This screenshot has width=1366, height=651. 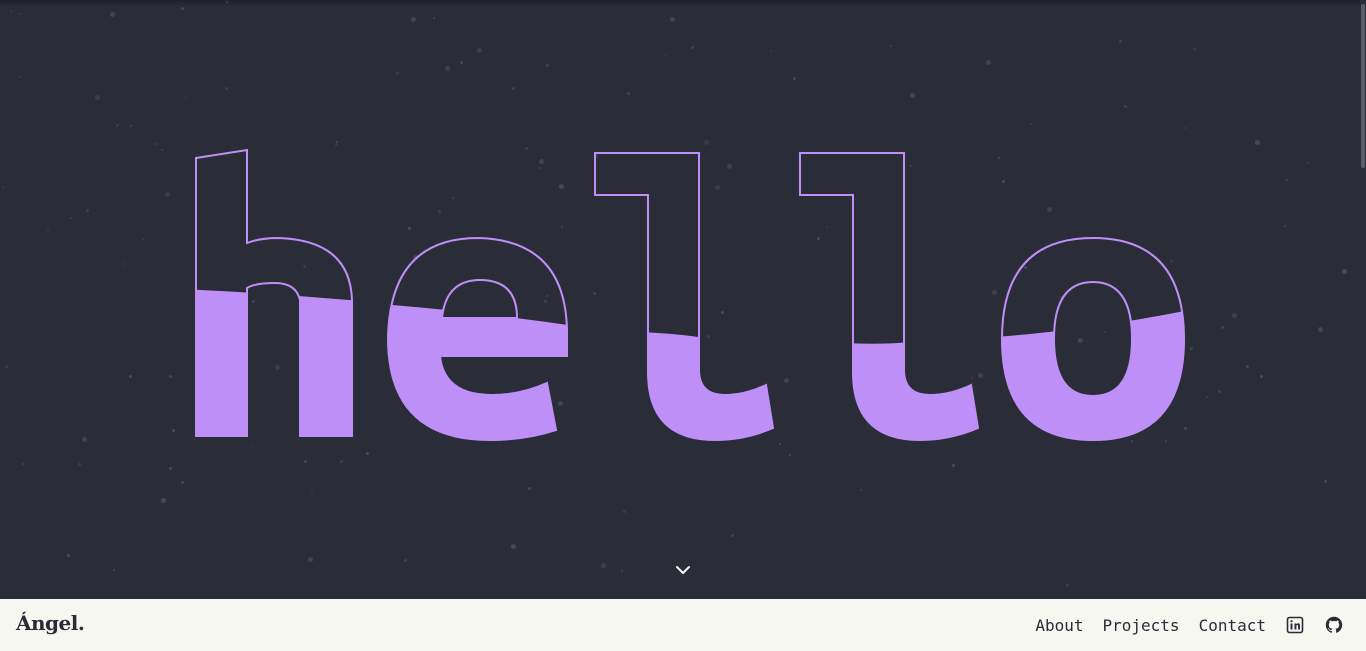 I want to click on chevron-down-icon, so click(x=683, y=570).